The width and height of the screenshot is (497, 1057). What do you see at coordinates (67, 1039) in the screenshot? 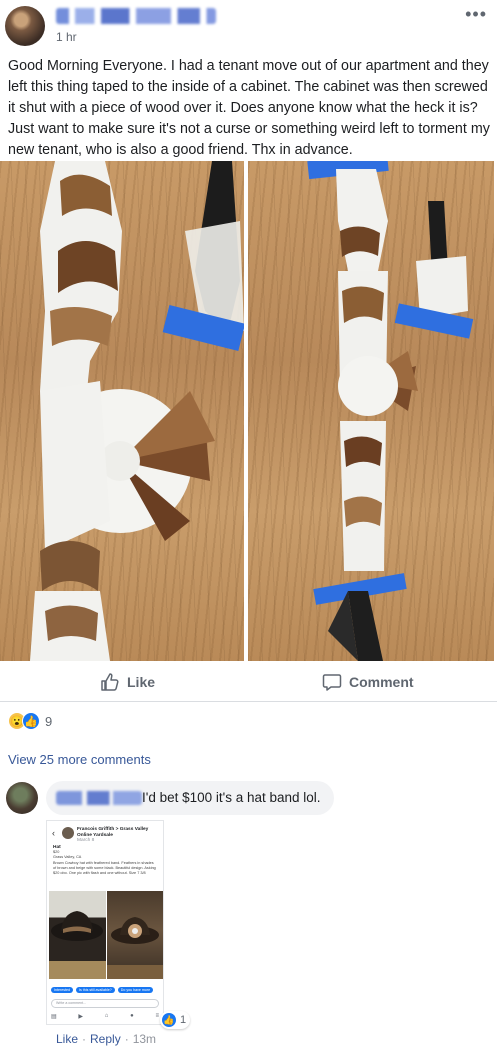
I see `comment-like-link: Like` at bounding box center [67, 1039].